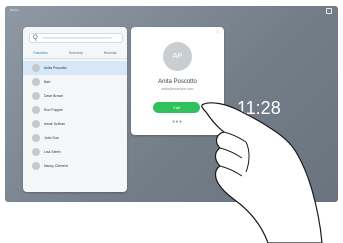 Image resolution: width=343 pixels, height=243 pixels. I want to click on contact-name: Dave Brown, so click(54, 96).